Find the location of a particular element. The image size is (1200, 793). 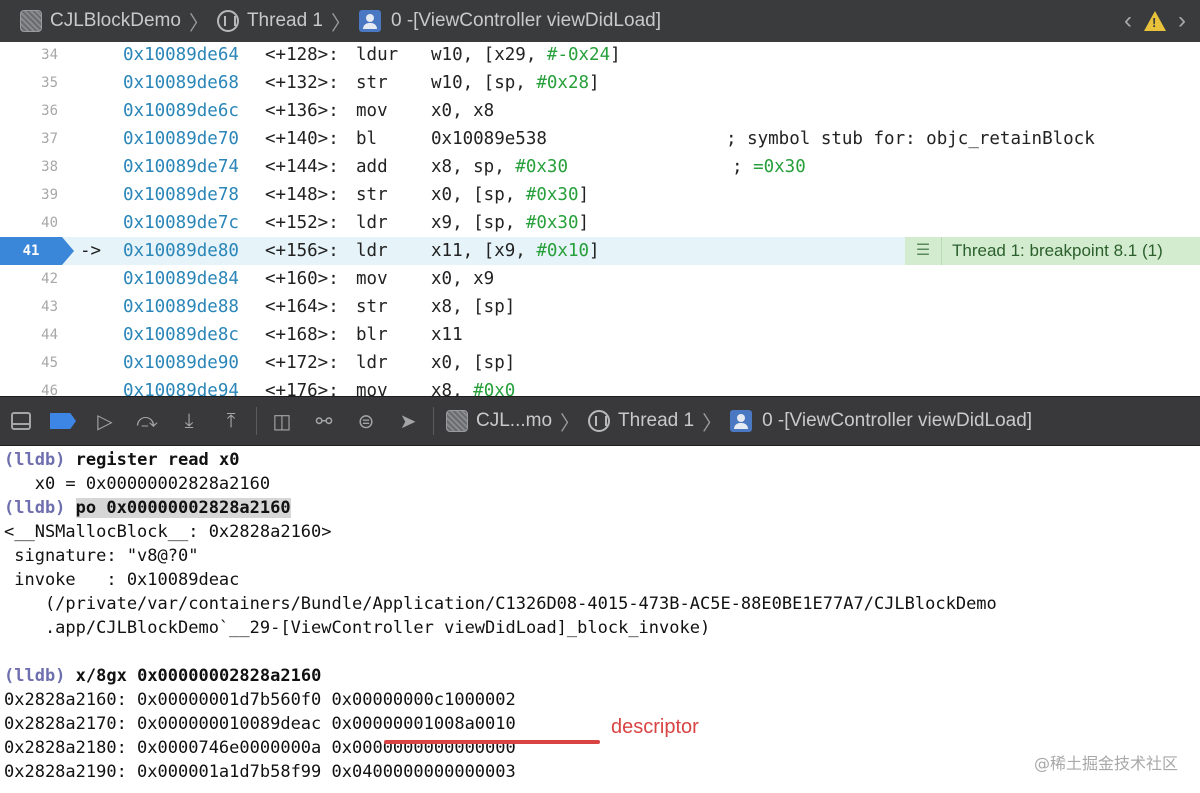

environment-overrides-button: ⊜ is located at coordinates (366, 421).